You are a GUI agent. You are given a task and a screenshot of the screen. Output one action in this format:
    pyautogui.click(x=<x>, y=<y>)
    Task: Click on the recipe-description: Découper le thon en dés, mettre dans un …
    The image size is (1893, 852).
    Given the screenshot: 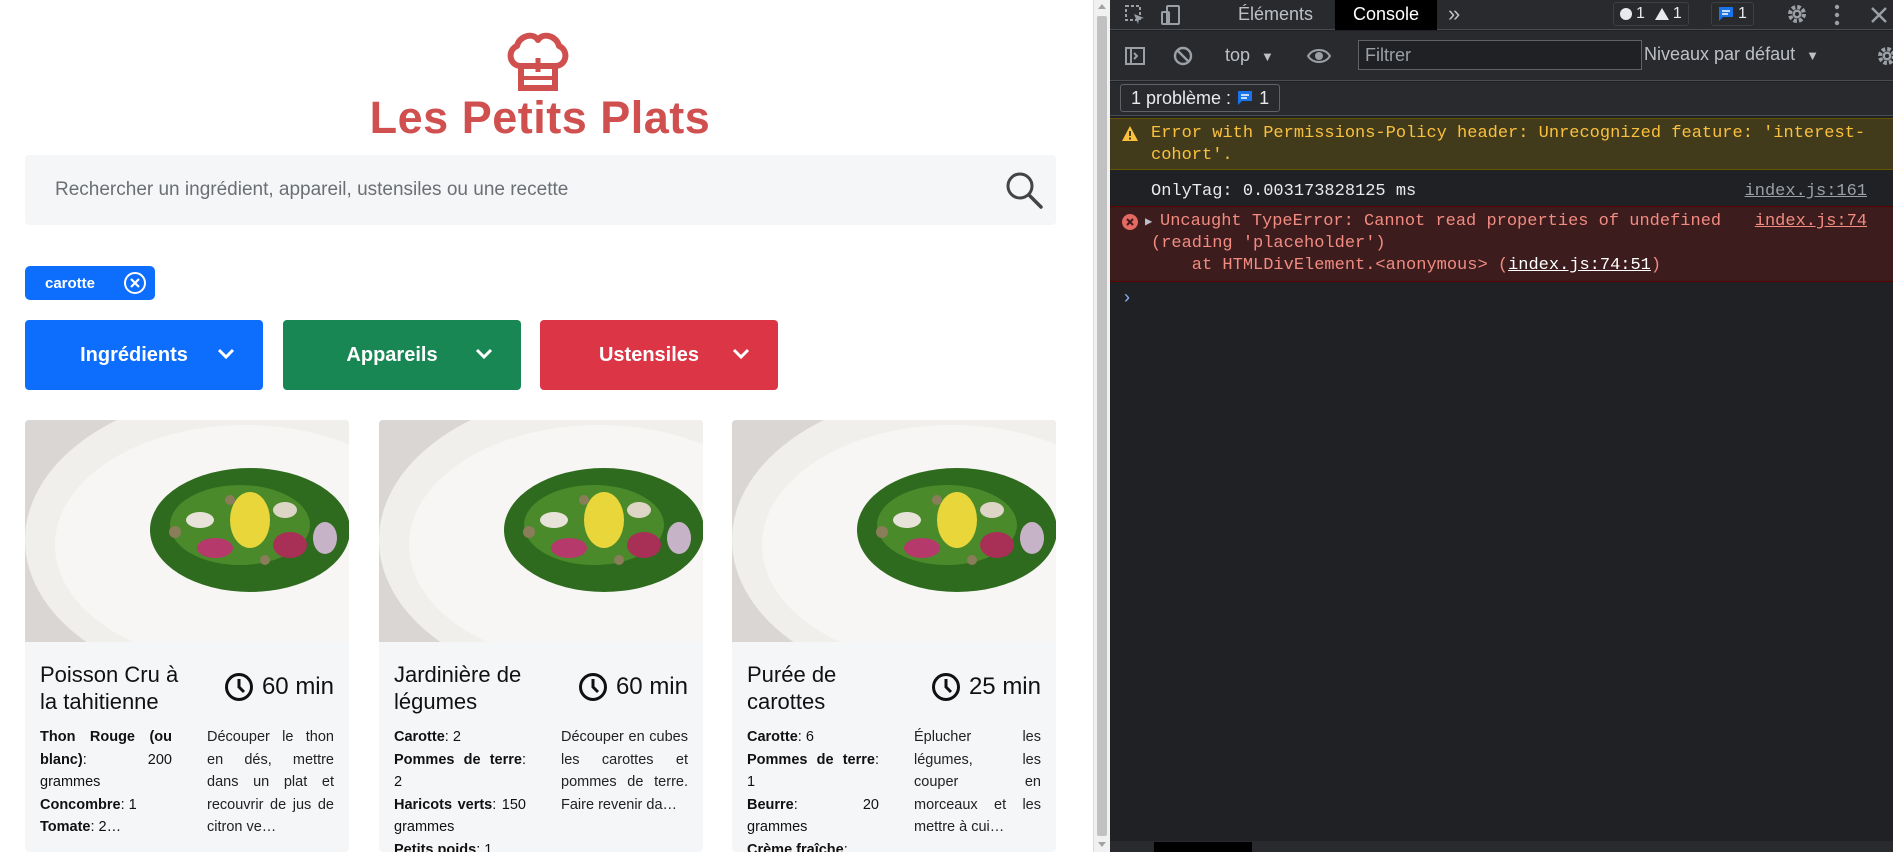 What is the action you would take?
    pyautogui.click(x=270, y=782)
    